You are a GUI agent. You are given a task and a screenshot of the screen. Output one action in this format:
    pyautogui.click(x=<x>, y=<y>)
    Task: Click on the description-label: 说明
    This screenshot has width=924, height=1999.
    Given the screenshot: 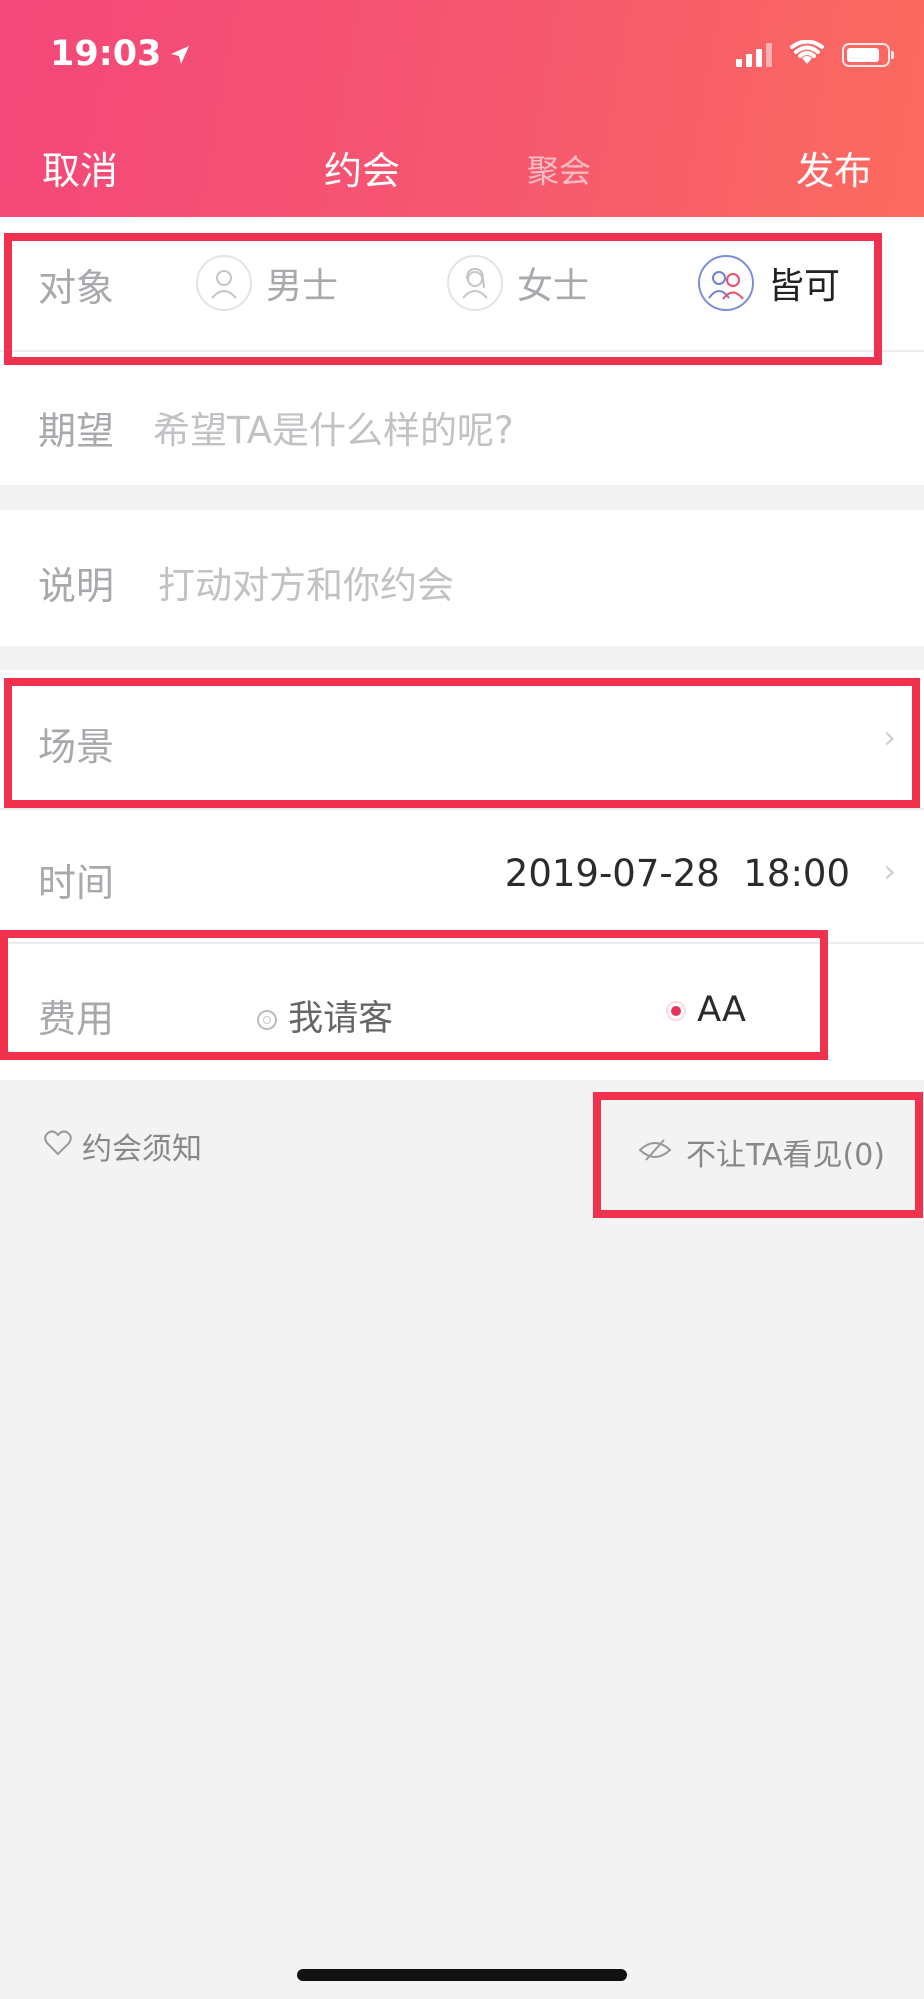 What is the action you would take?
    pyautogui.click(x=76, y=586)
    